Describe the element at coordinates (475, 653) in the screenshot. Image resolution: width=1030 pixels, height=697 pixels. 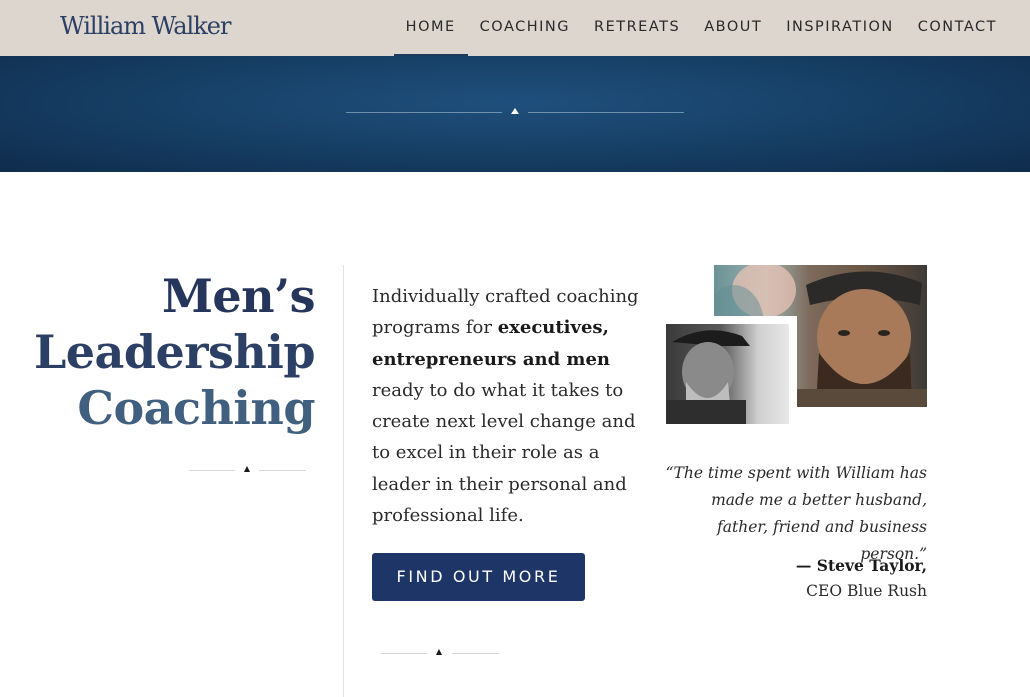
I see `cta-divider-right` at that location.